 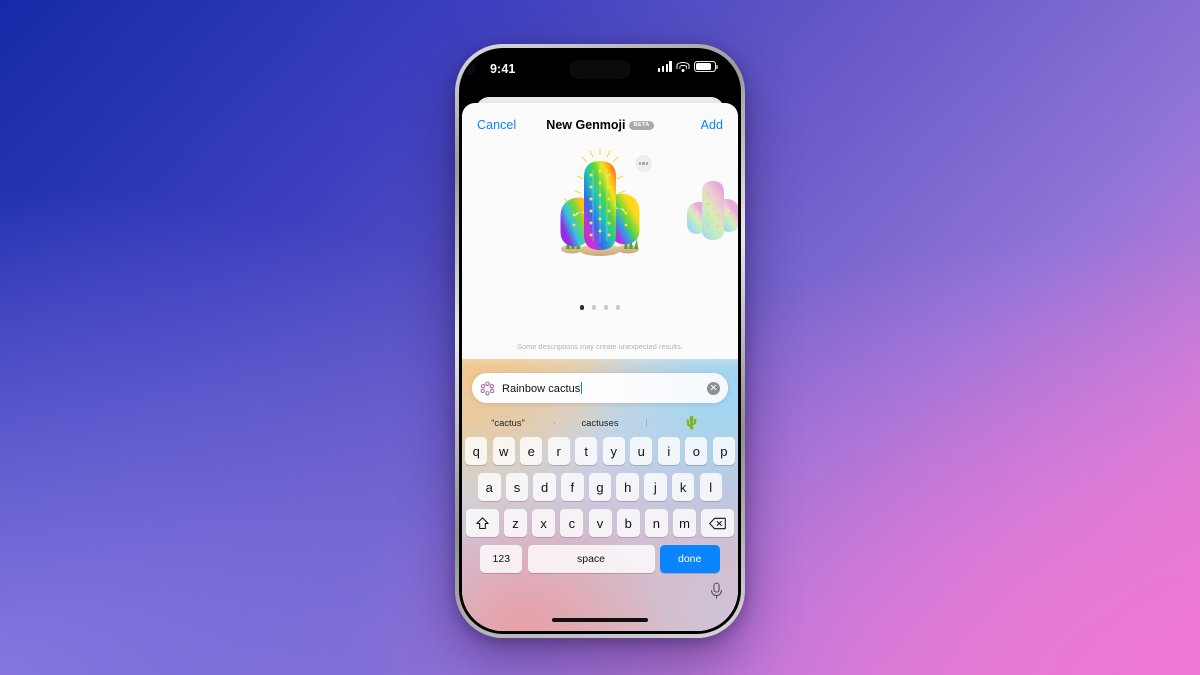 I want to click on keyboard-row-3: z x c v b n m, so click(x=600, y=523).